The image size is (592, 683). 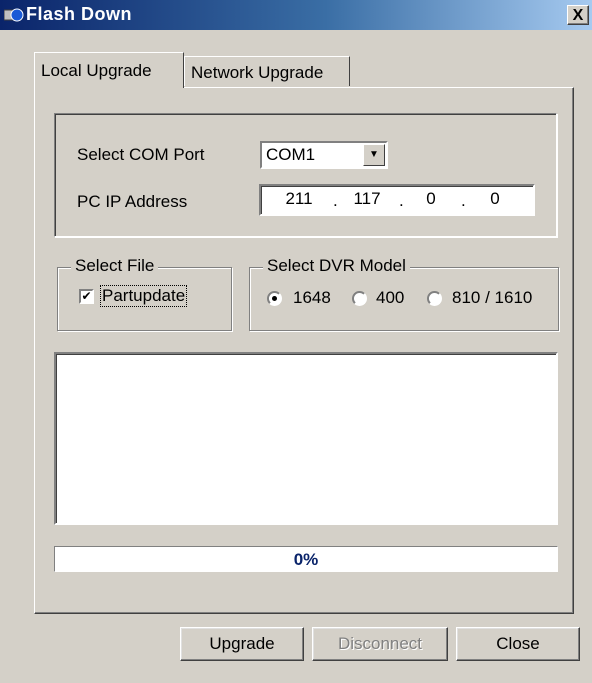 I want to click on tab-network-upgrade: Network Upgrade, so click(x=267, y=71).